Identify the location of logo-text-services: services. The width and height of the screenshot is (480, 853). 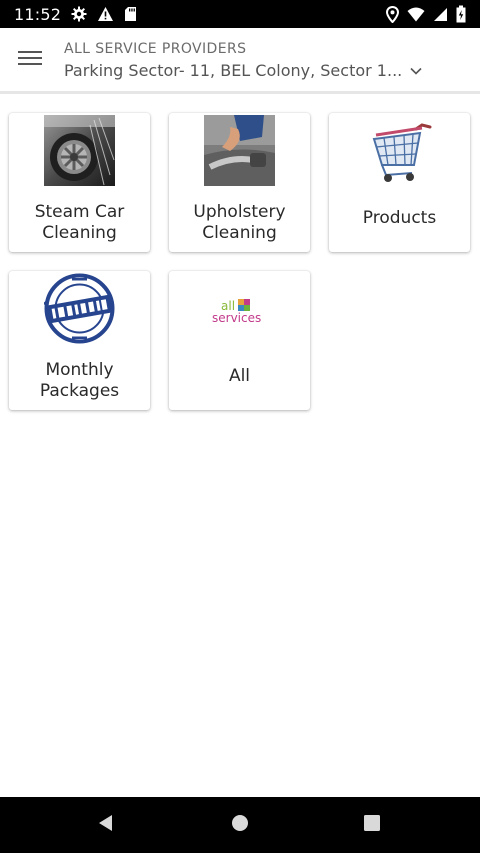
(236, 318).